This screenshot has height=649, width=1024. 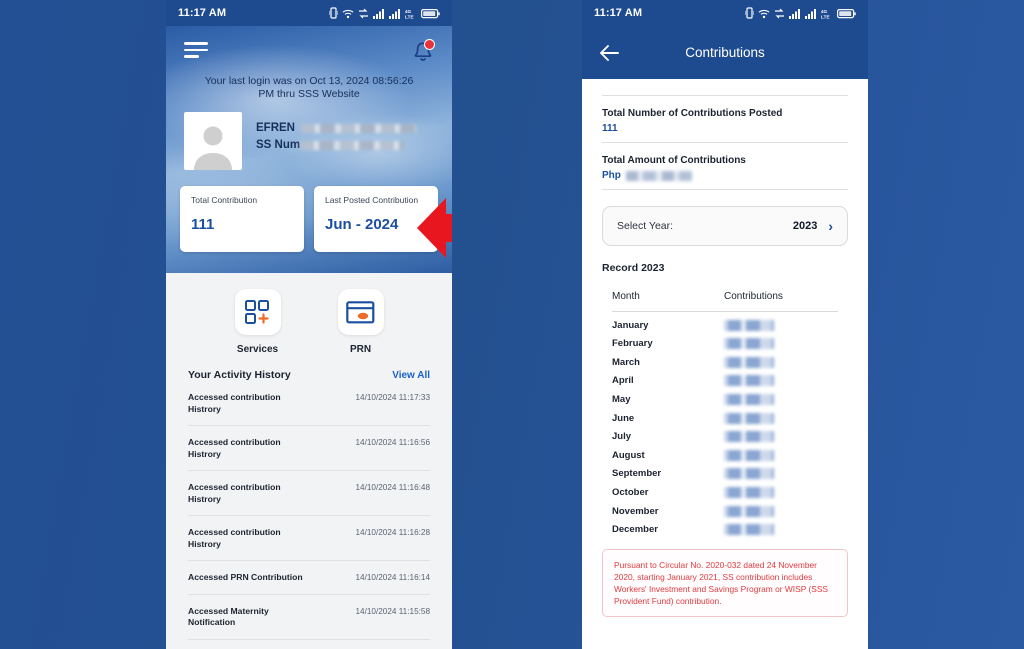 What do you see at coordinates (725, 433) in the screenshot?
I see `table-row: July` at bounding box center [725, 433].